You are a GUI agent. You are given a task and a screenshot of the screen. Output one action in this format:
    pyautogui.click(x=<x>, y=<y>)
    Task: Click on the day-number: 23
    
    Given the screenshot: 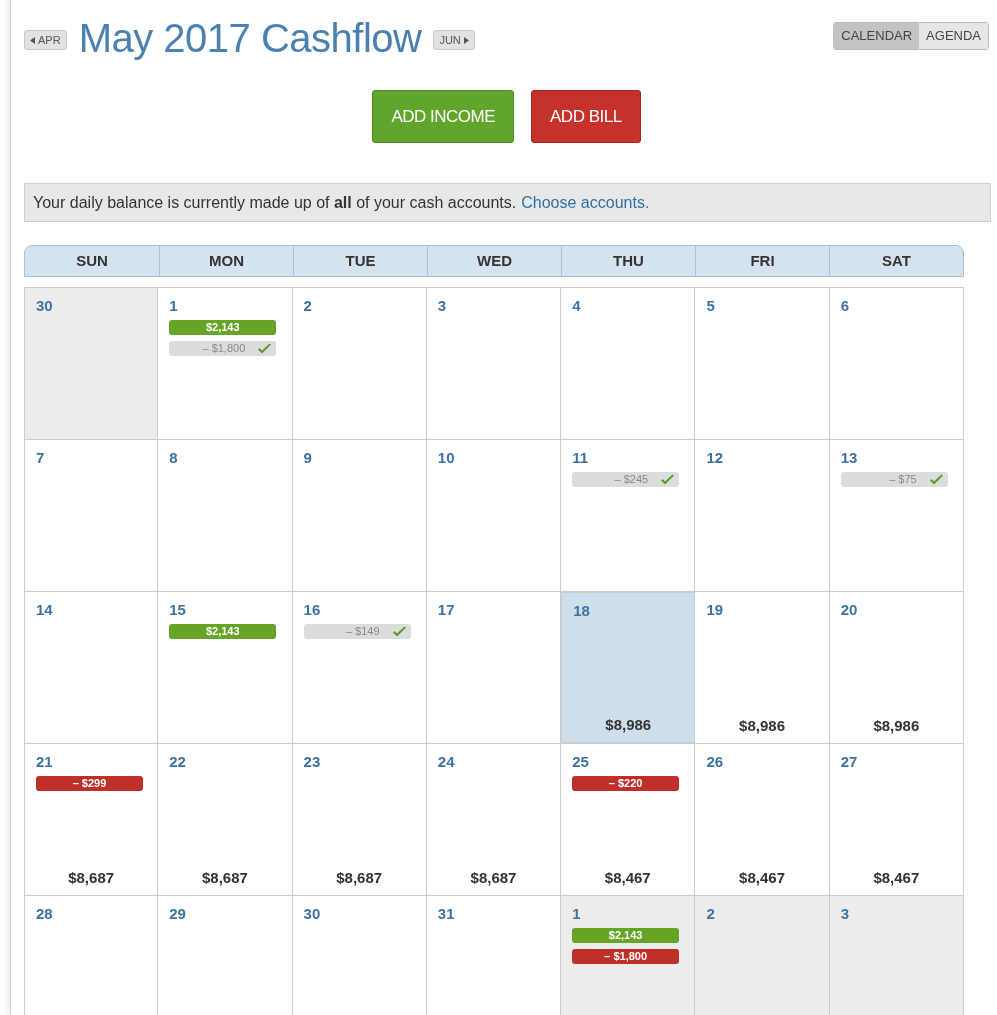 What is the action you would take?
    pyautogui.click(x=312, y=762)
    